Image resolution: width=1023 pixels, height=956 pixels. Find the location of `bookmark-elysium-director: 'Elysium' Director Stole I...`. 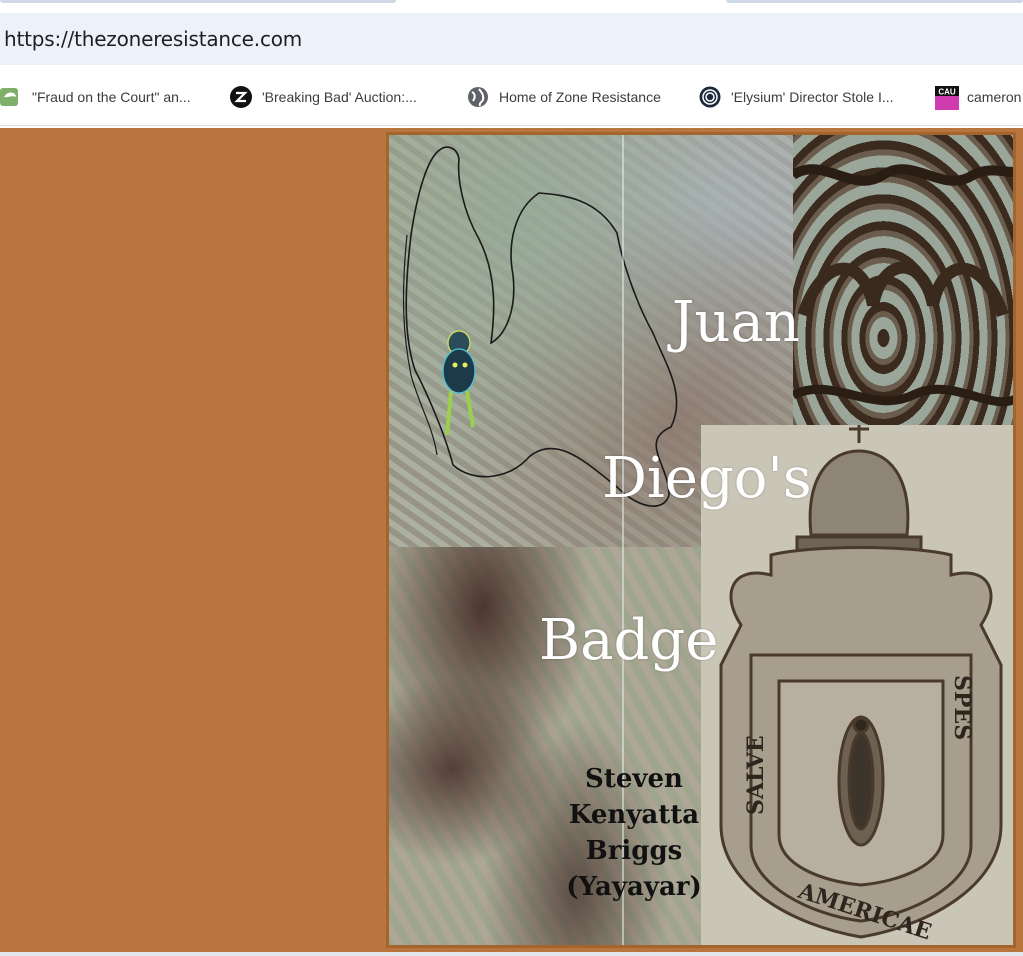

bookmark-elysium-director: 'Elysium' Director Stole I... is located at coordinates (796, 97).